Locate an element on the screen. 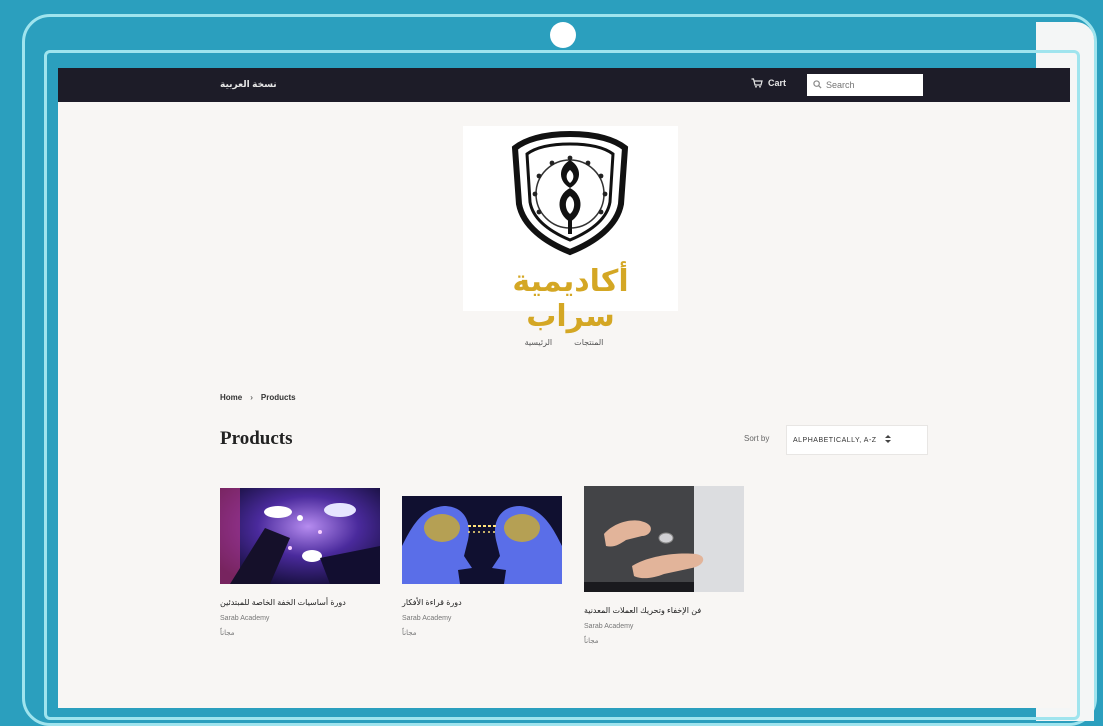  product-card: دورة قراءة الأفكار Sarab Academy مجاناً is located at coordinates (482, 562).